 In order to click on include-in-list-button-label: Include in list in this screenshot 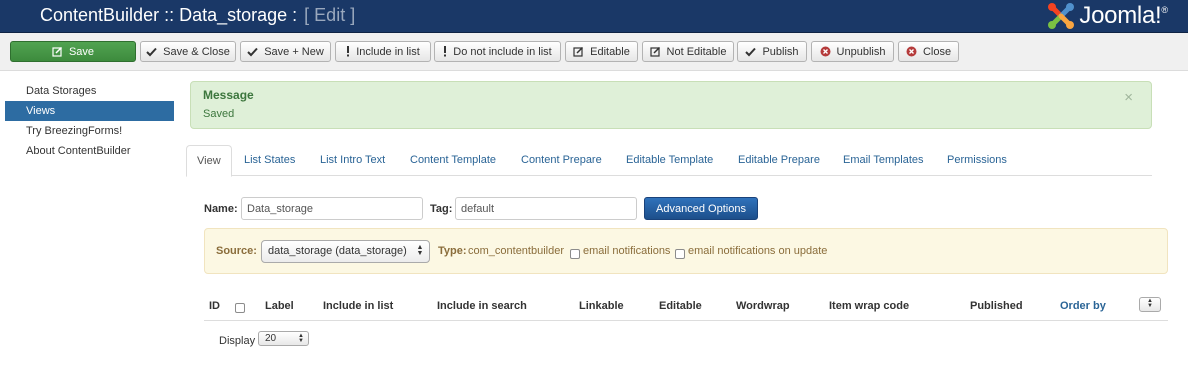, I will do `click(388, 51)`.